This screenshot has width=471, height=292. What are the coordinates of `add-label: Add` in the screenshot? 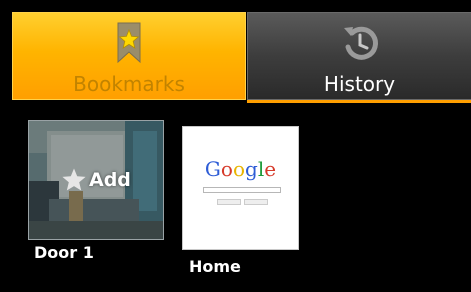 It's located at (110, 180).